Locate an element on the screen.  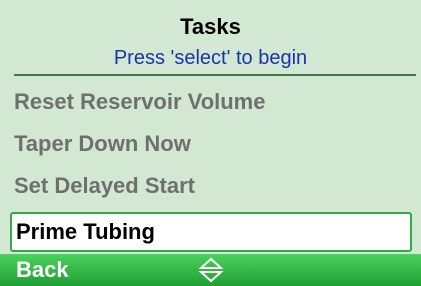
footer-bar: Back is located at coordinates (210, 270).